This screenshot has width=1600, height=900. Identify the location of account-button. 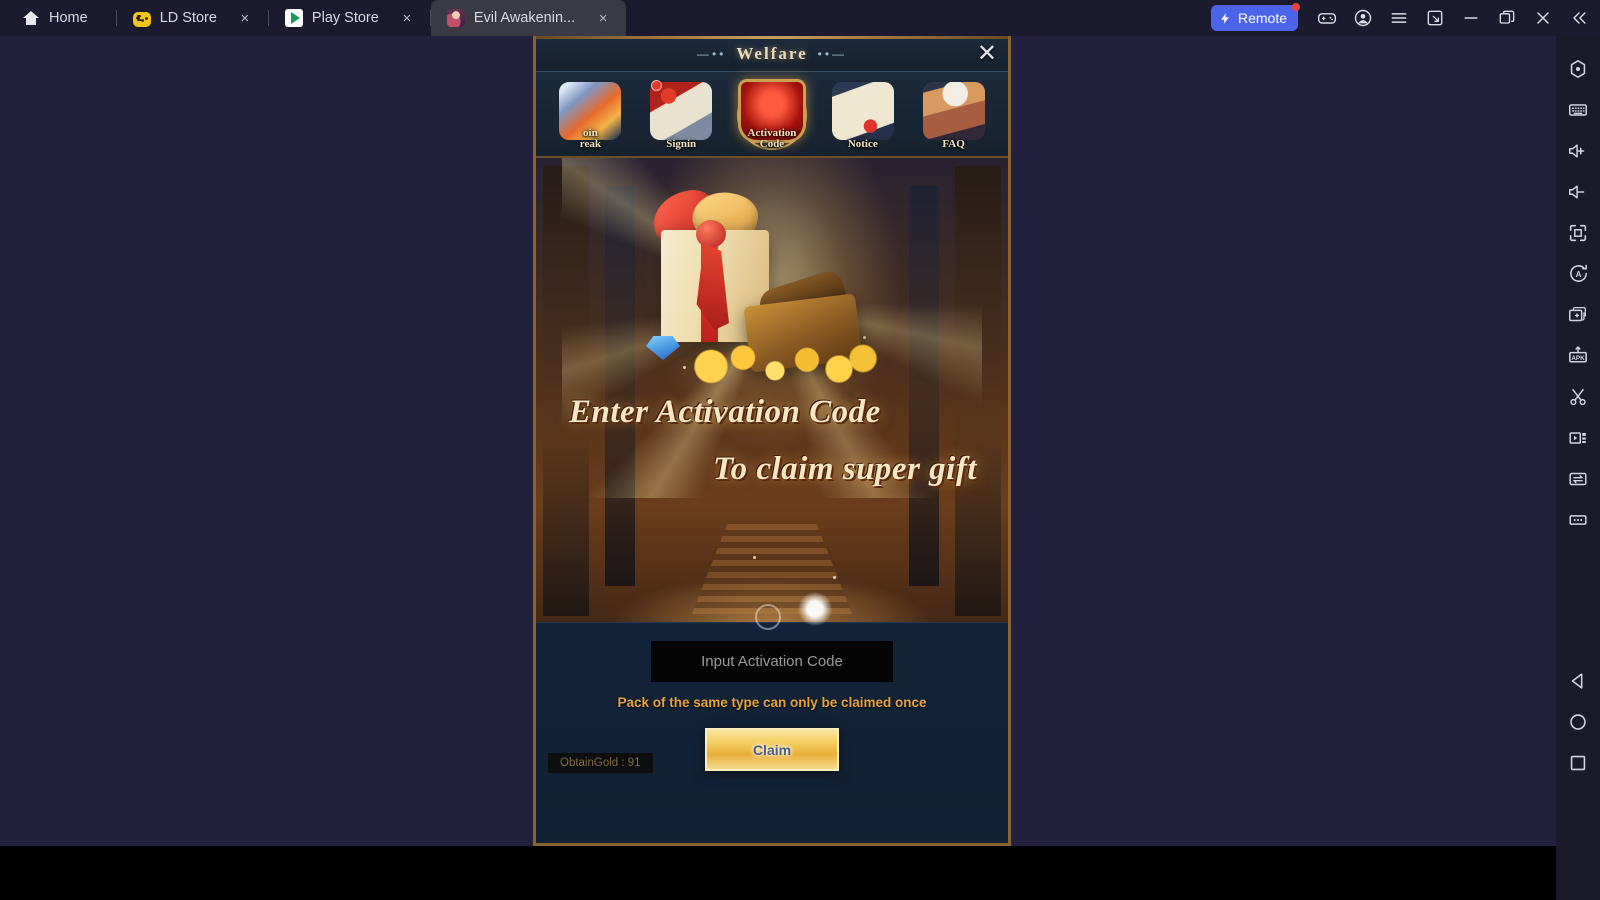
(1363, 18).